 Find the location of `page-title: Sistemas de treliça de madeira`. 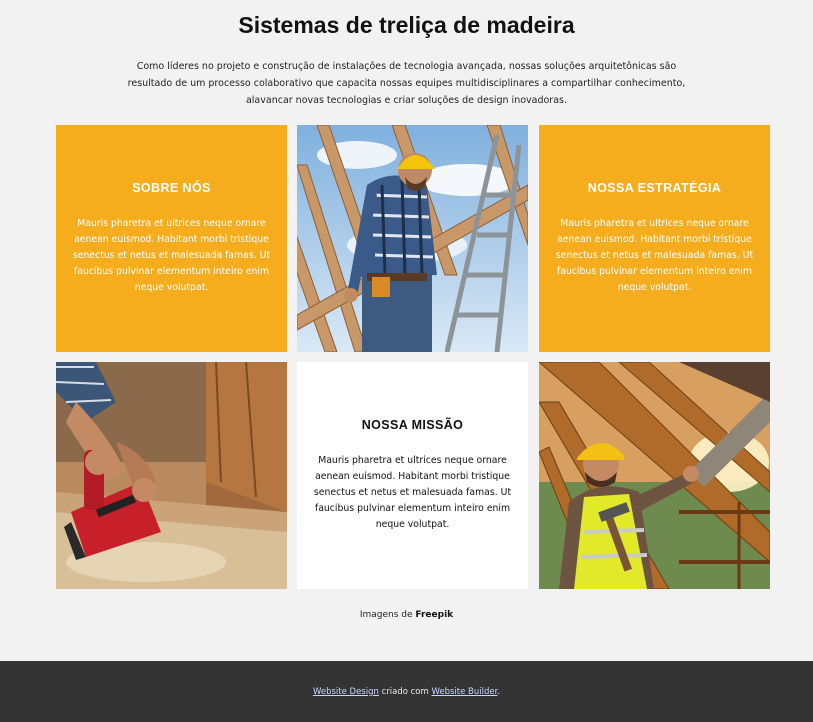

page-title: Sistemas de treliça de madeira is located at coordinates (406, 25).